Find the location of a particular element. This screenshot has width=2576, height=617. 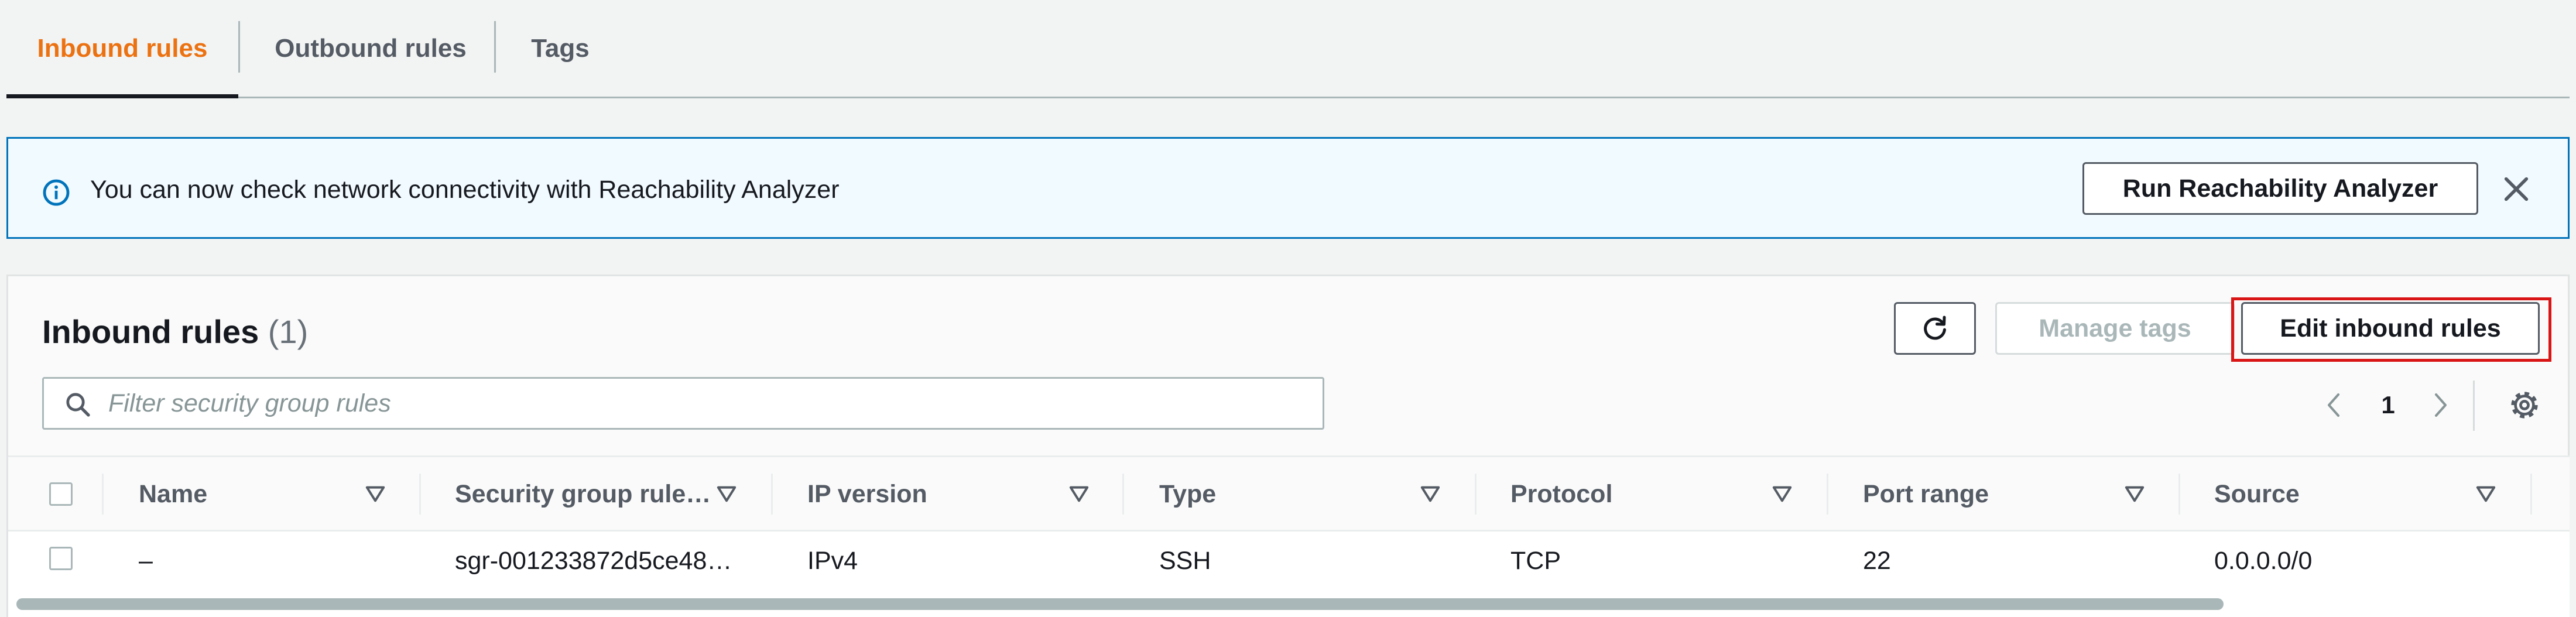

cell-ip-version: IPv4 is located at coordinates (832, 560).